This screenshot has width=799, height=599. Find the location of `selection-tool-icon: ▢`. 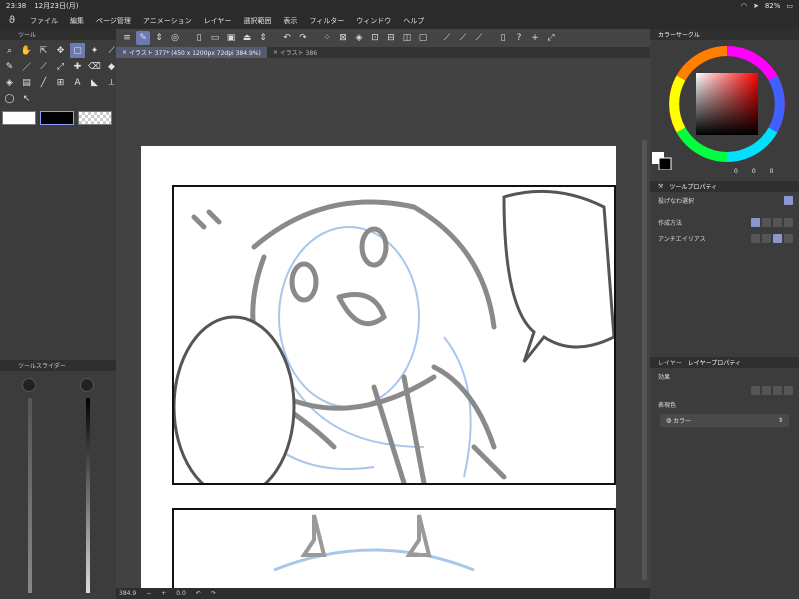

selection-tool-icon: ▢ is located at coordinates (77, 50).